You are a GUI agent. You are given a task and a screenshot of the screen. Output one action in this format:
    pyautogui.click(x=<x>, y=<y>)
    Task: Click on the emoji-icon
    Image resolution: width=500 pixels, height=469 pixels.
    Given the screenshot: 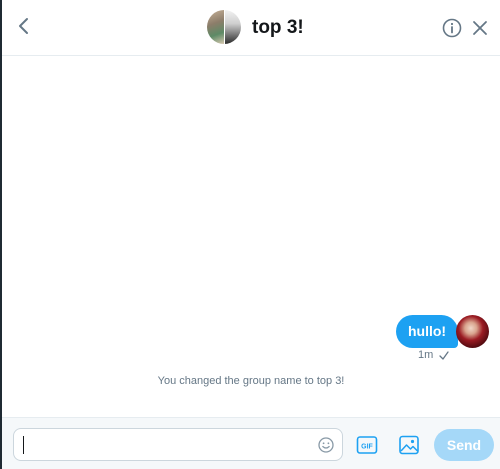 What is the action you would take?
    pyautogui.click(x=326, y=445)
    